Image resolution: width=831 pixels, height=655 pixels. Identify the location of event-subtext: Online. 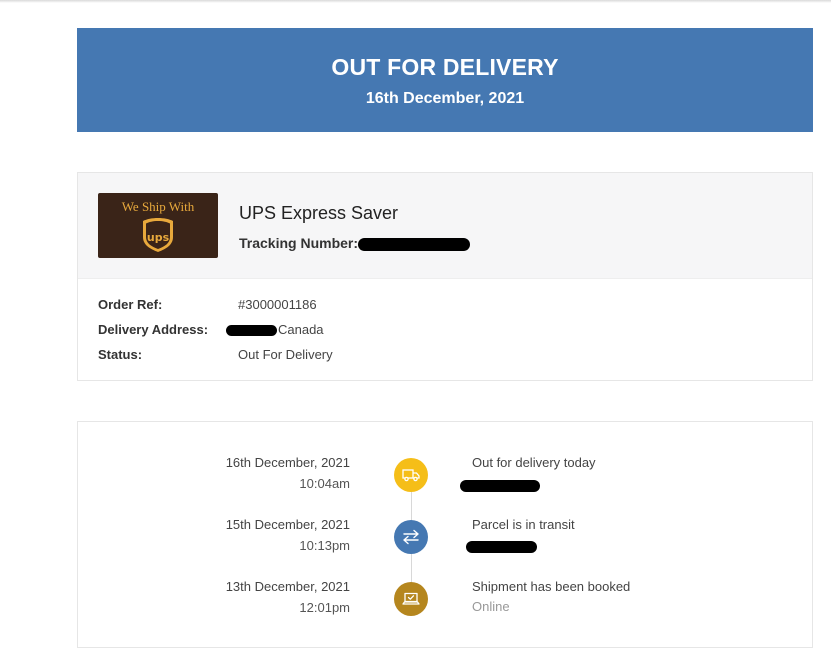
(491, 606).